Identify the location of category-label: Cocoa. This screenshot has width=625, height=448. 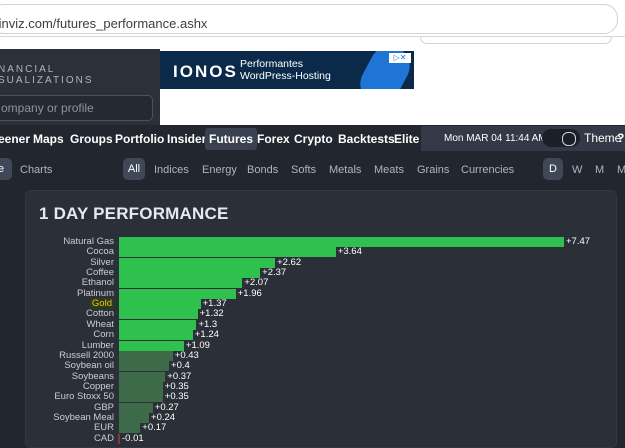
(100, 252).